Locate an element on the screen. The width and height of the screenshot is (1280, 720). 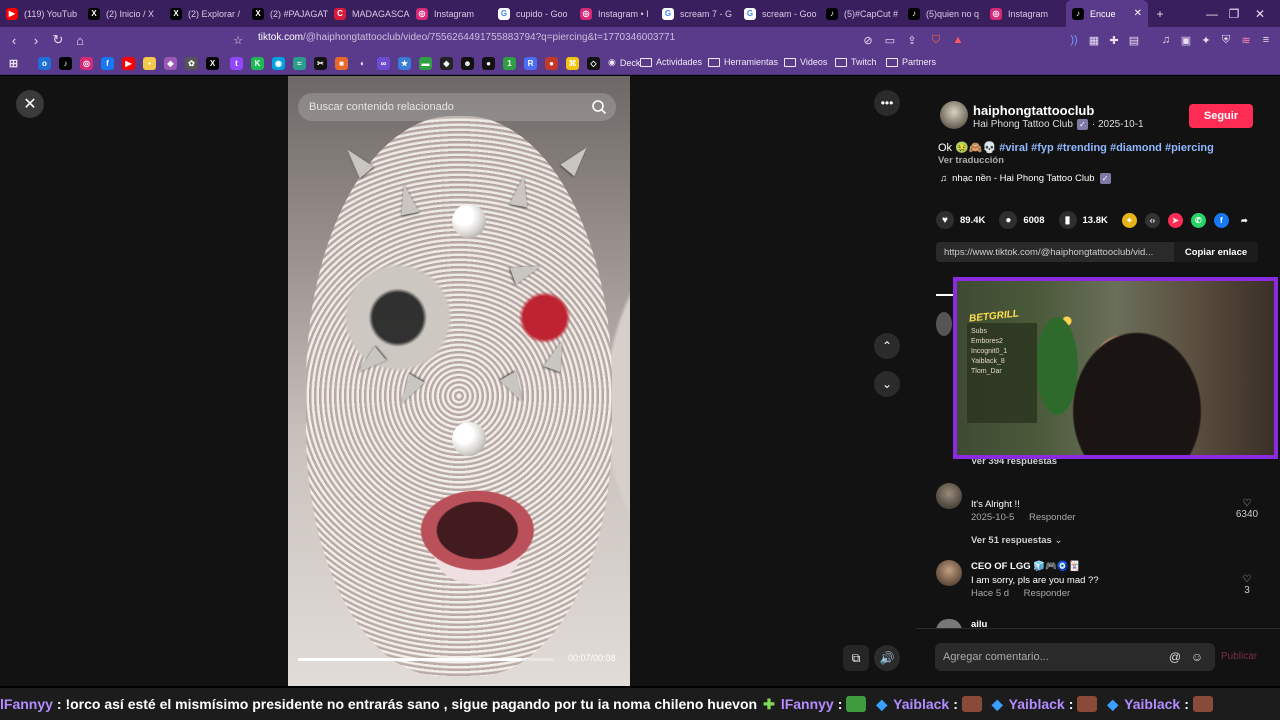
hashtag-link: #trending is located at coordinates (1082, 148).